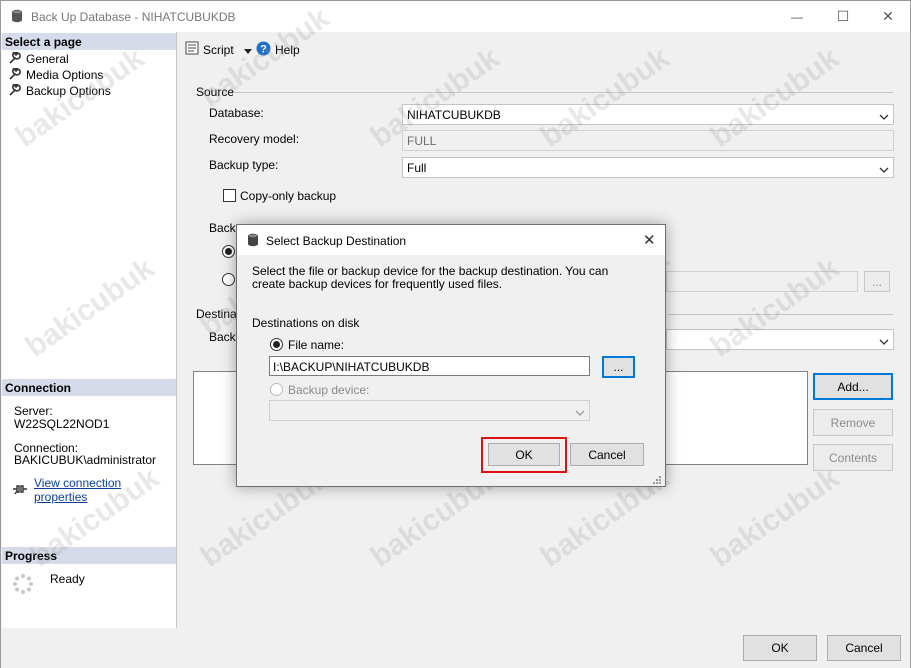 The height and width of the screenshot is (668, 911). I want to click on help-label: Help, so click(287, 50).